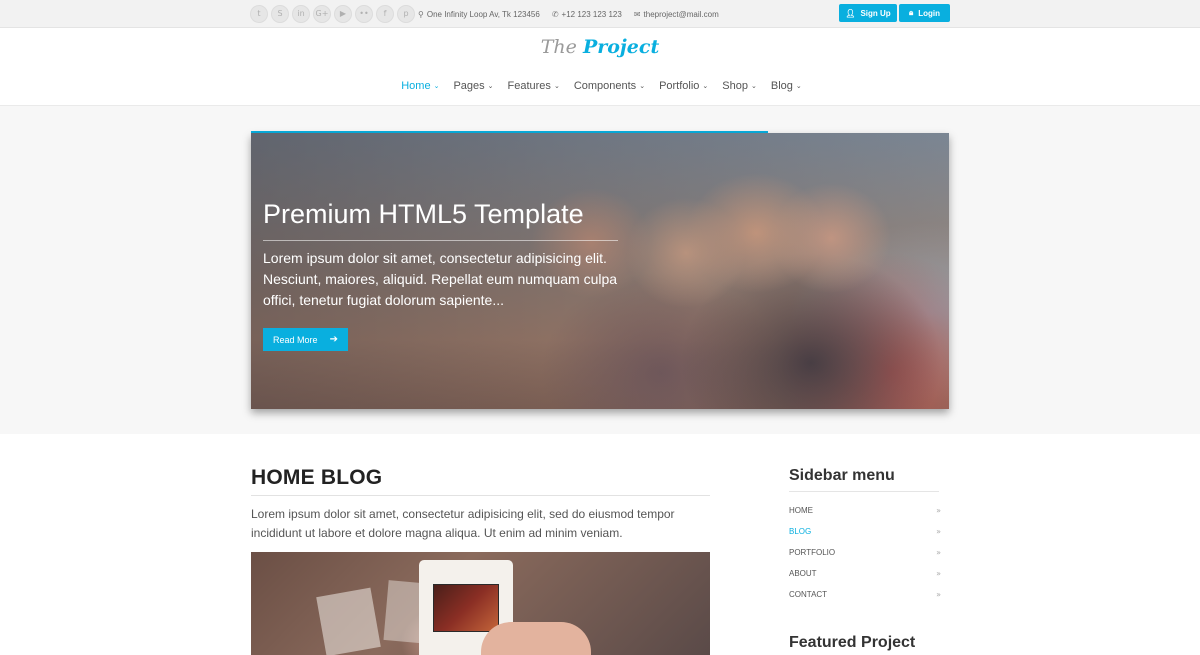  What do you see at coordinates (800, 531) in the screenshot?
I see `sidebar-item-label: BLOG` at bounding box center [800, 531].